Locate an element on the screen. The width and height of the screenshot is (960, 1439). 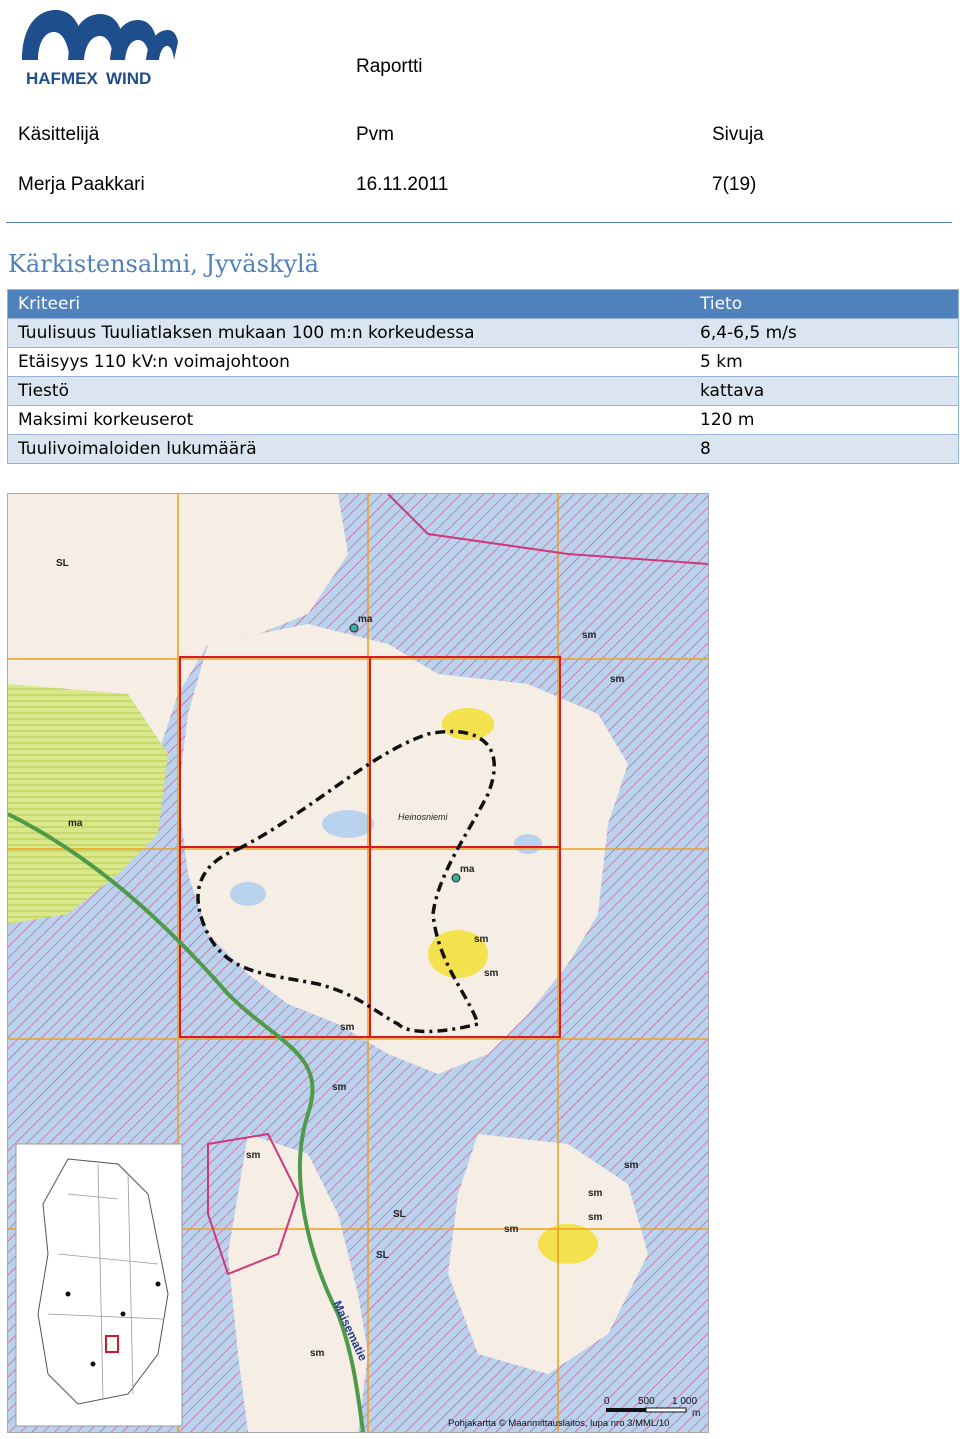
date-label: Pvm is located at coordinates (375, 134).